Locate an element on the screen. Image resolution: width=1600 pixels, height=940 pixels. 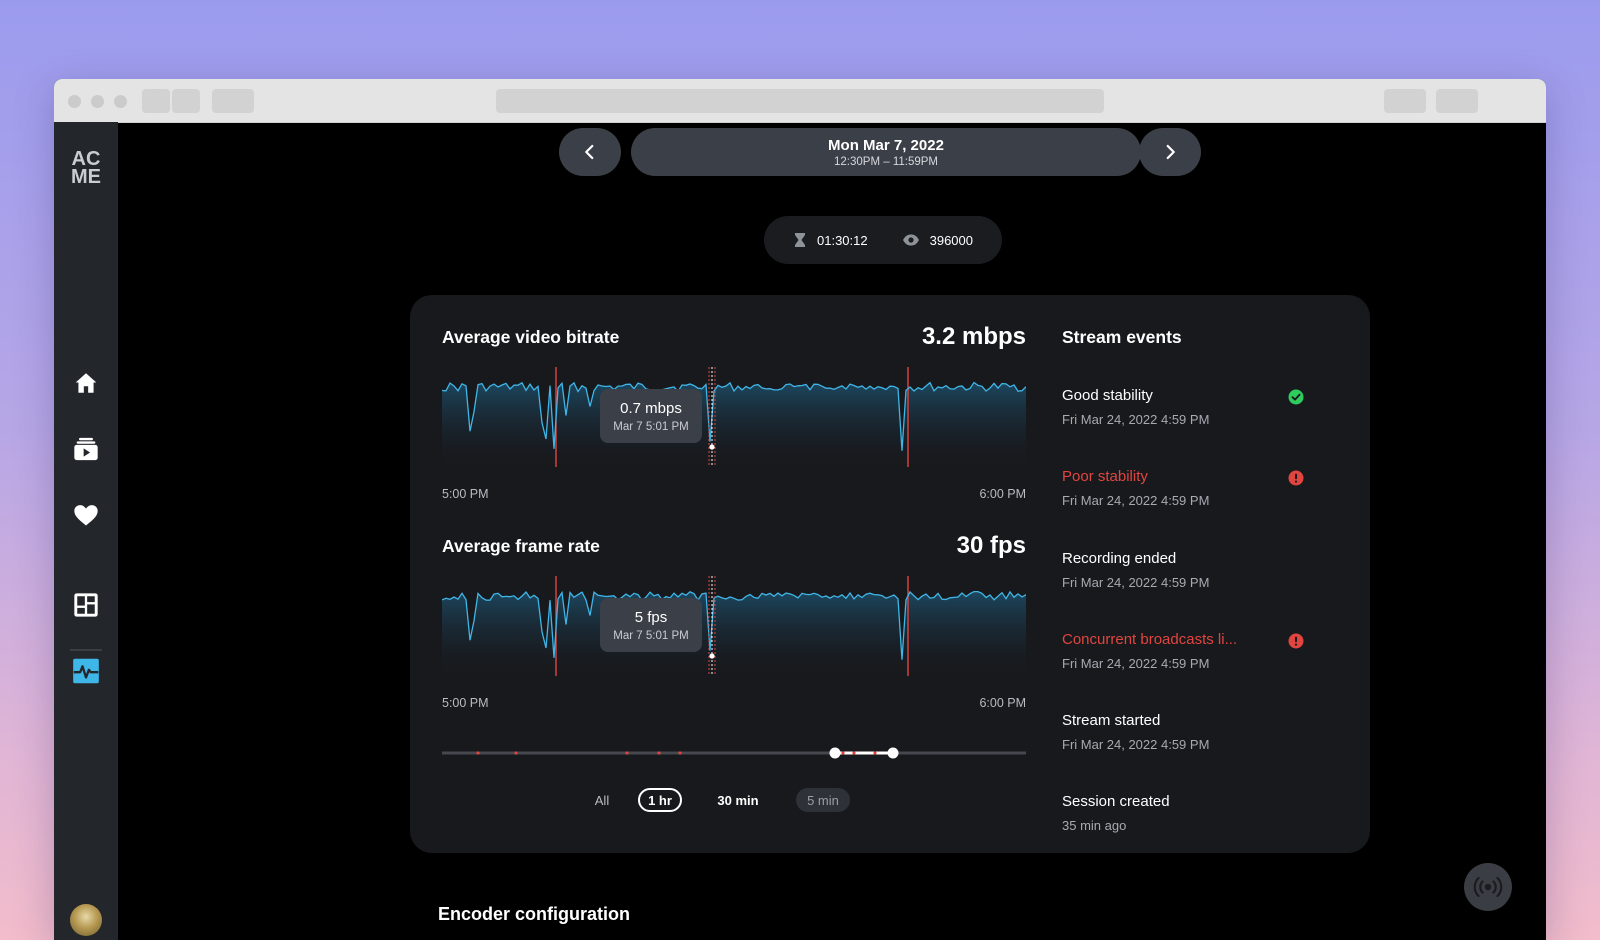
maximize-window-dot is located at coordinates (120, 101).